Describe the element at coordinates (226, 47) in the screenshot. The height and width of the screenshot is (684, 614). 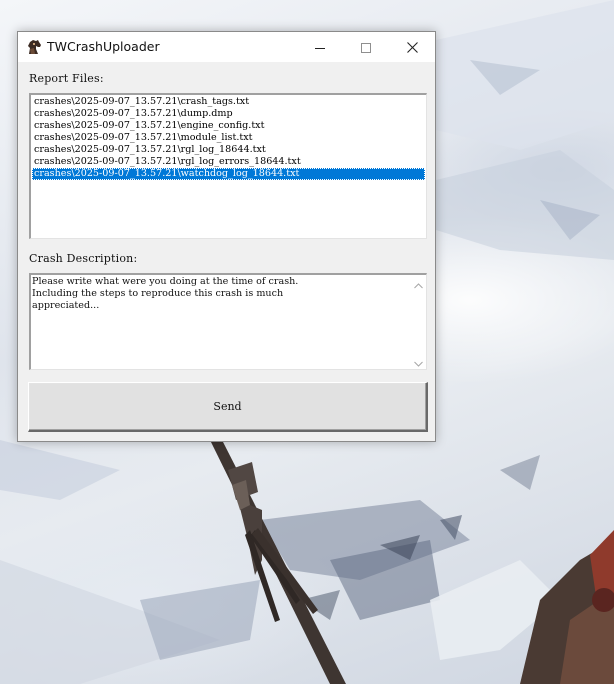
I see `title-bar: TWCrashUploader` at that location.